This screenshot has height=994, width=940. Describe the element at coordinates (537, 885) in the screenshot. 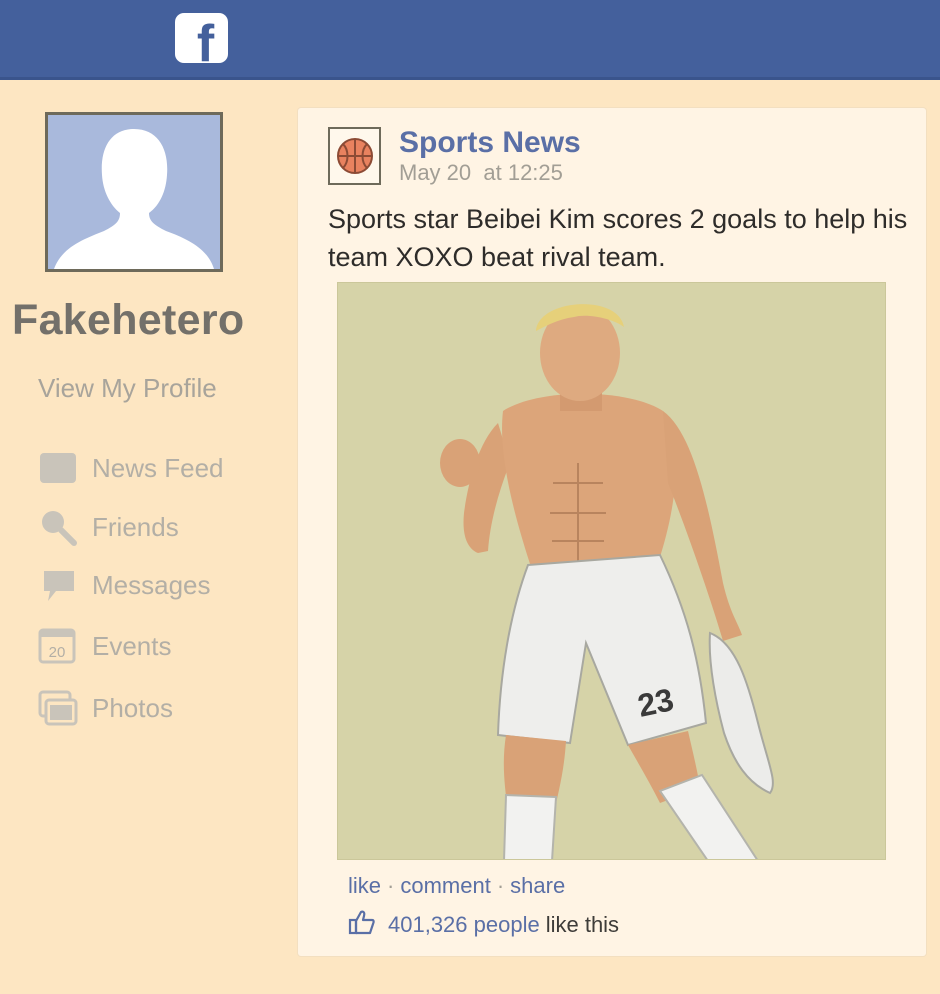

I see `share-link: share` at that location.